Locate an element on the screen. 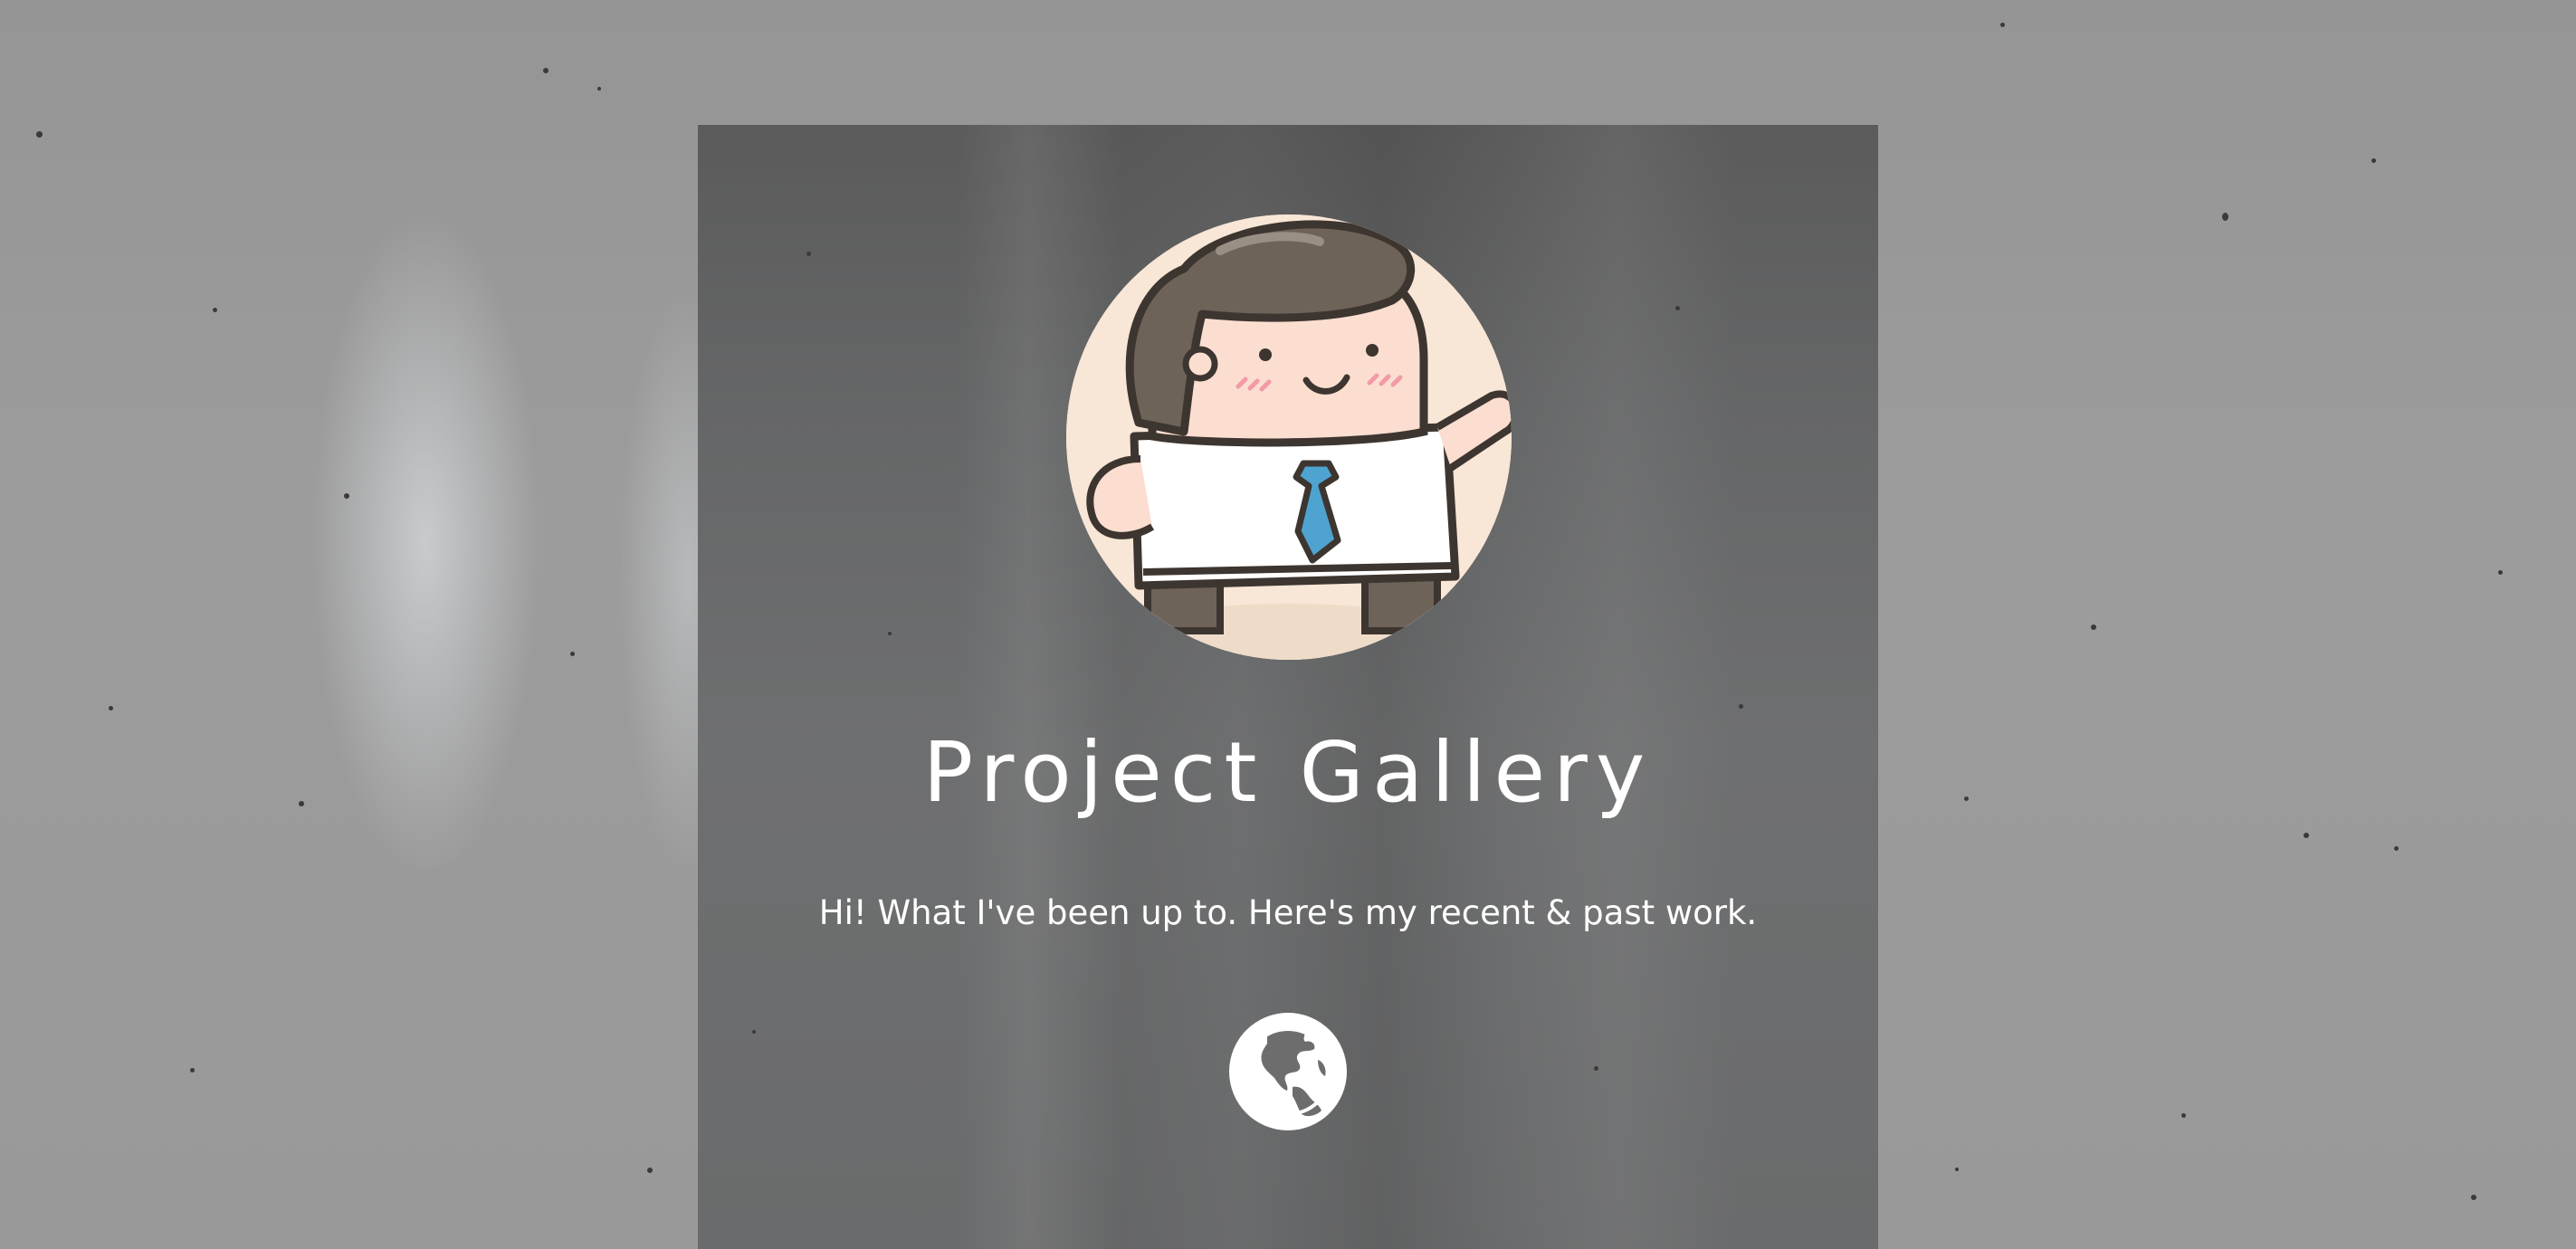 This screenshot has width=2576, height=1249. page-title: Project Gallery is located at coordinates (1288, 772).